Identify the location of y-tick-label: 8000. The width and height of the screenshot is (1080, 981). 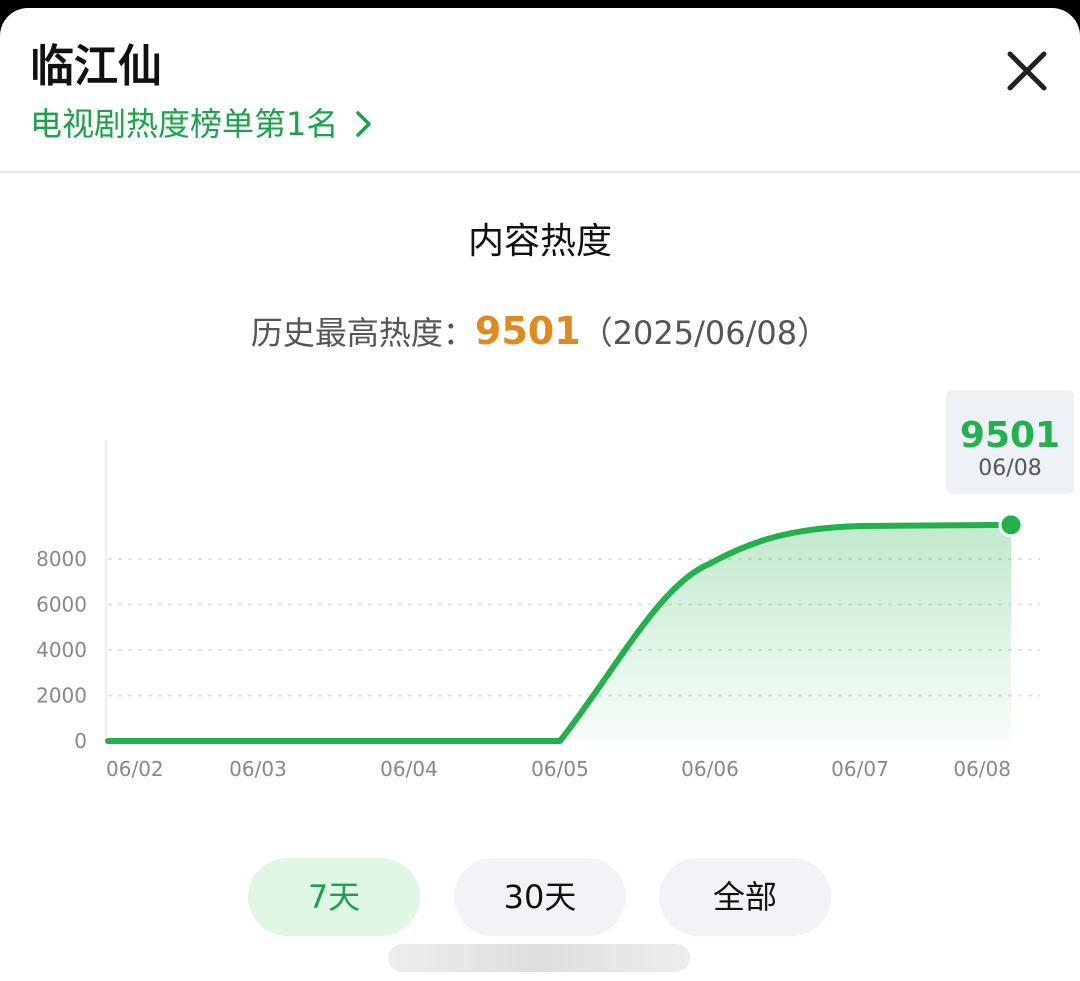
(61, 559).